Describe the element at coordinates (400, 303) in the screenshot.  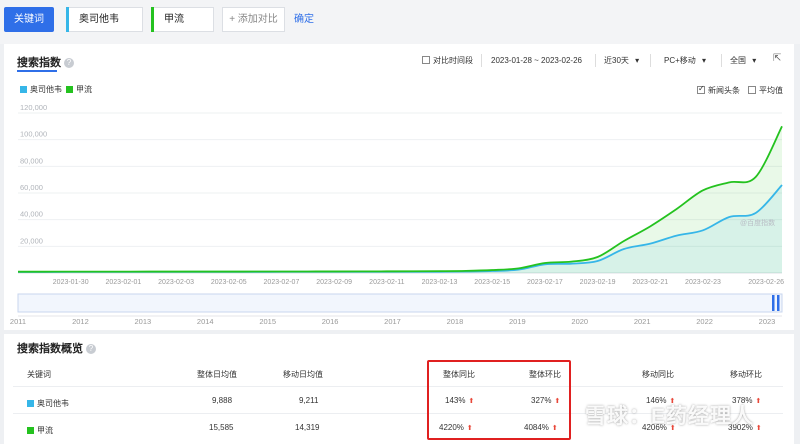
I see `overview-track` at that location.